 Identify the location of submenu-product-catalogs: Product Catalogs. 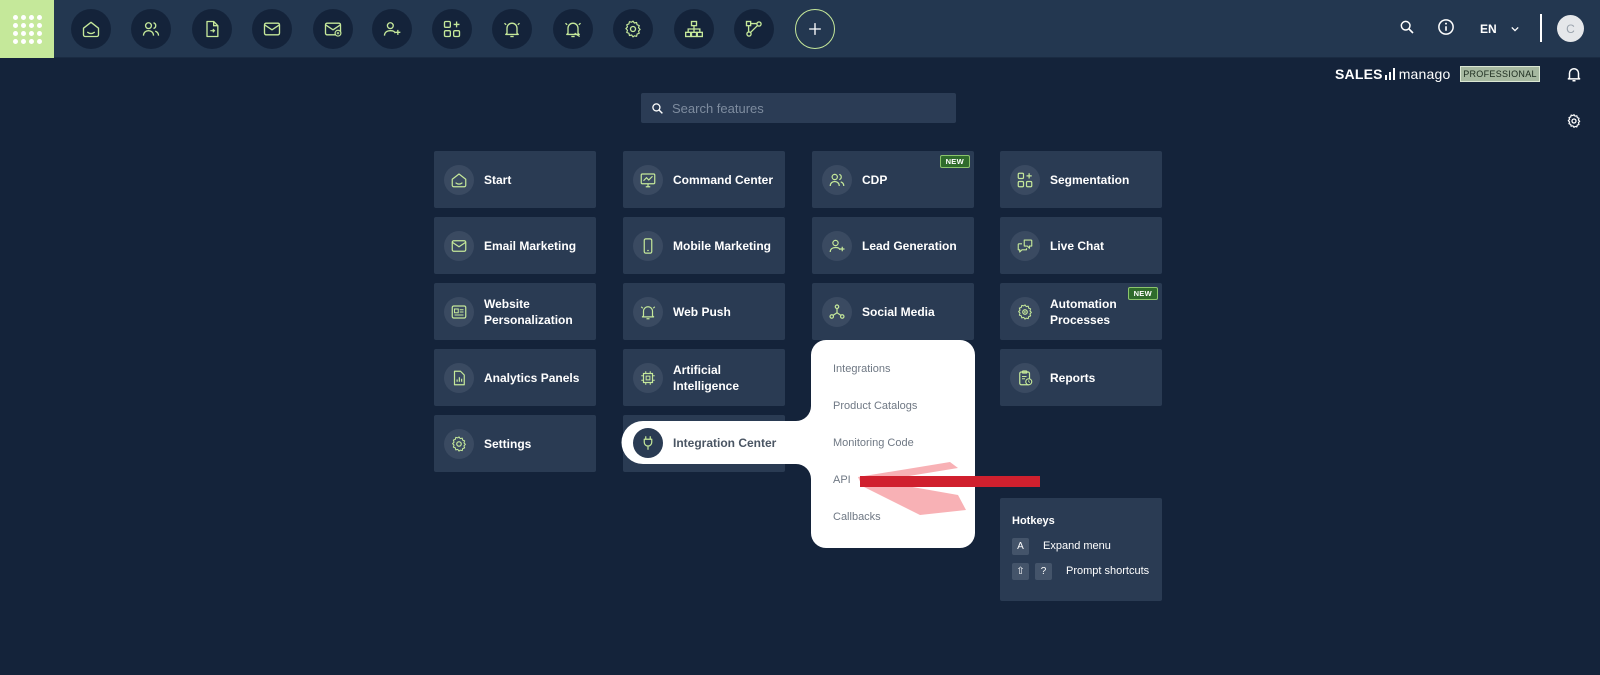
(875, 406).